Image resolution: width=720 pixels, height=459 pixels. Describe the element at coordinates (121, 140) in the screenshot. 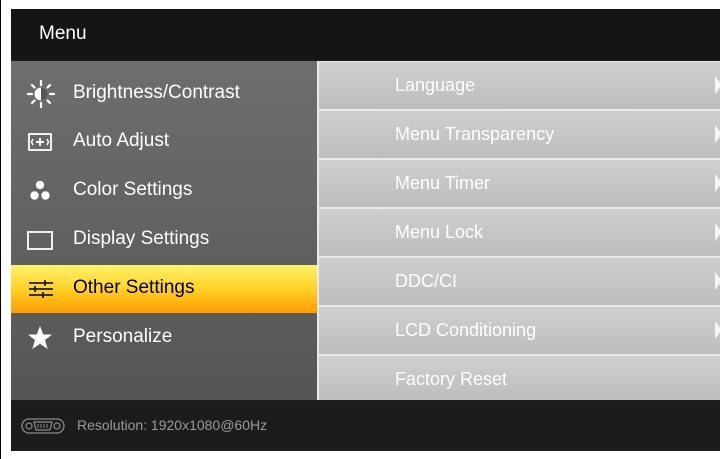

I see `sidebar-item-label: Auto Adjust` at that location.